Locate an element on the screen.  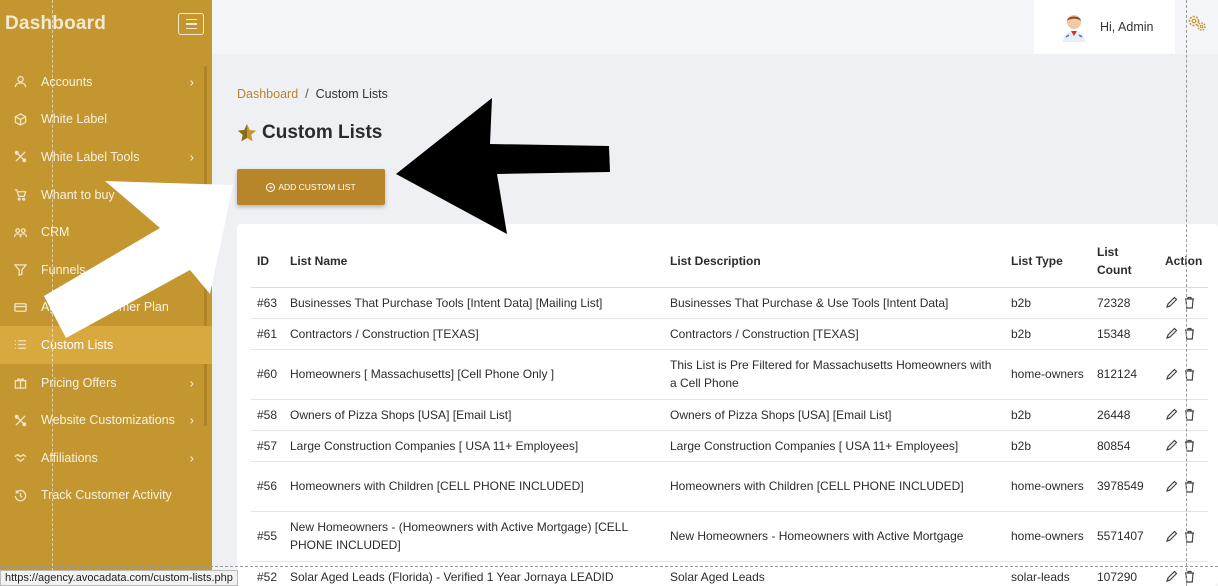
cube-icon is located at coordinates (20, 119).